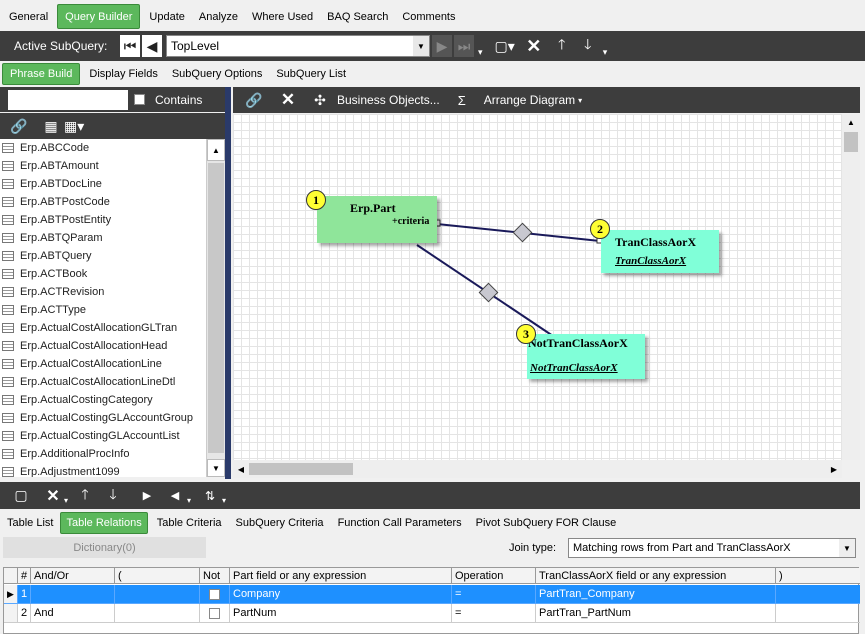 This screenshot has width=865, height=634. I want to click on list-item: Erp.ActualCostAllocationGLTran, so click(103, 328).